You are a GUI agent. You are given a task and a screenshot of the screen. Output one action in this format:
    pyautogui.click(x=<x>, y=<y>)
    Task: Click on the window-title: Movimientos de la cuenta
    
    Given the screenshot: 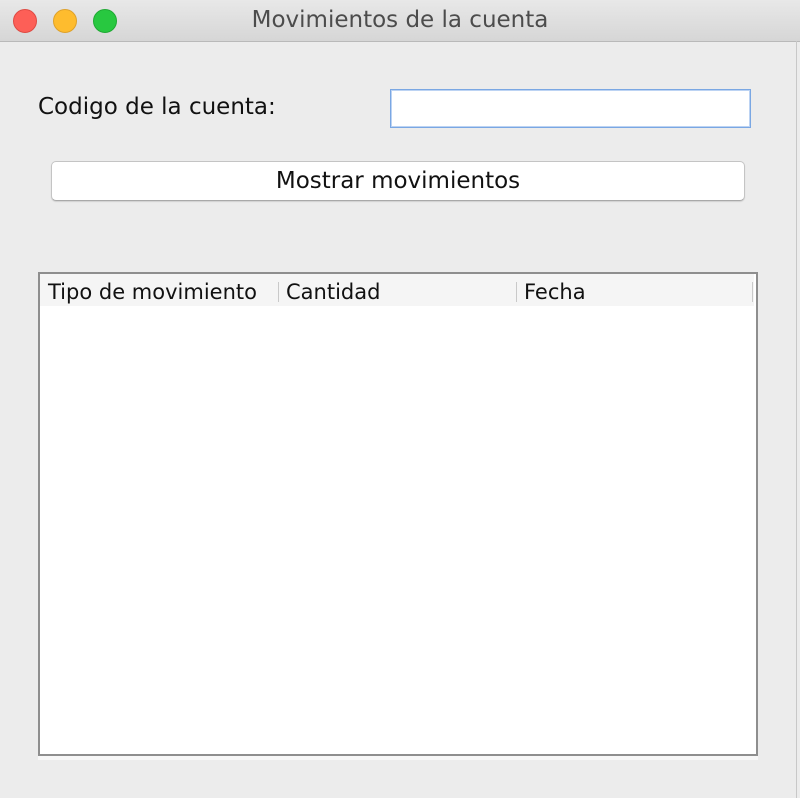 What is the action you would take?
    pyautogui.click(x=400, y=20)
    